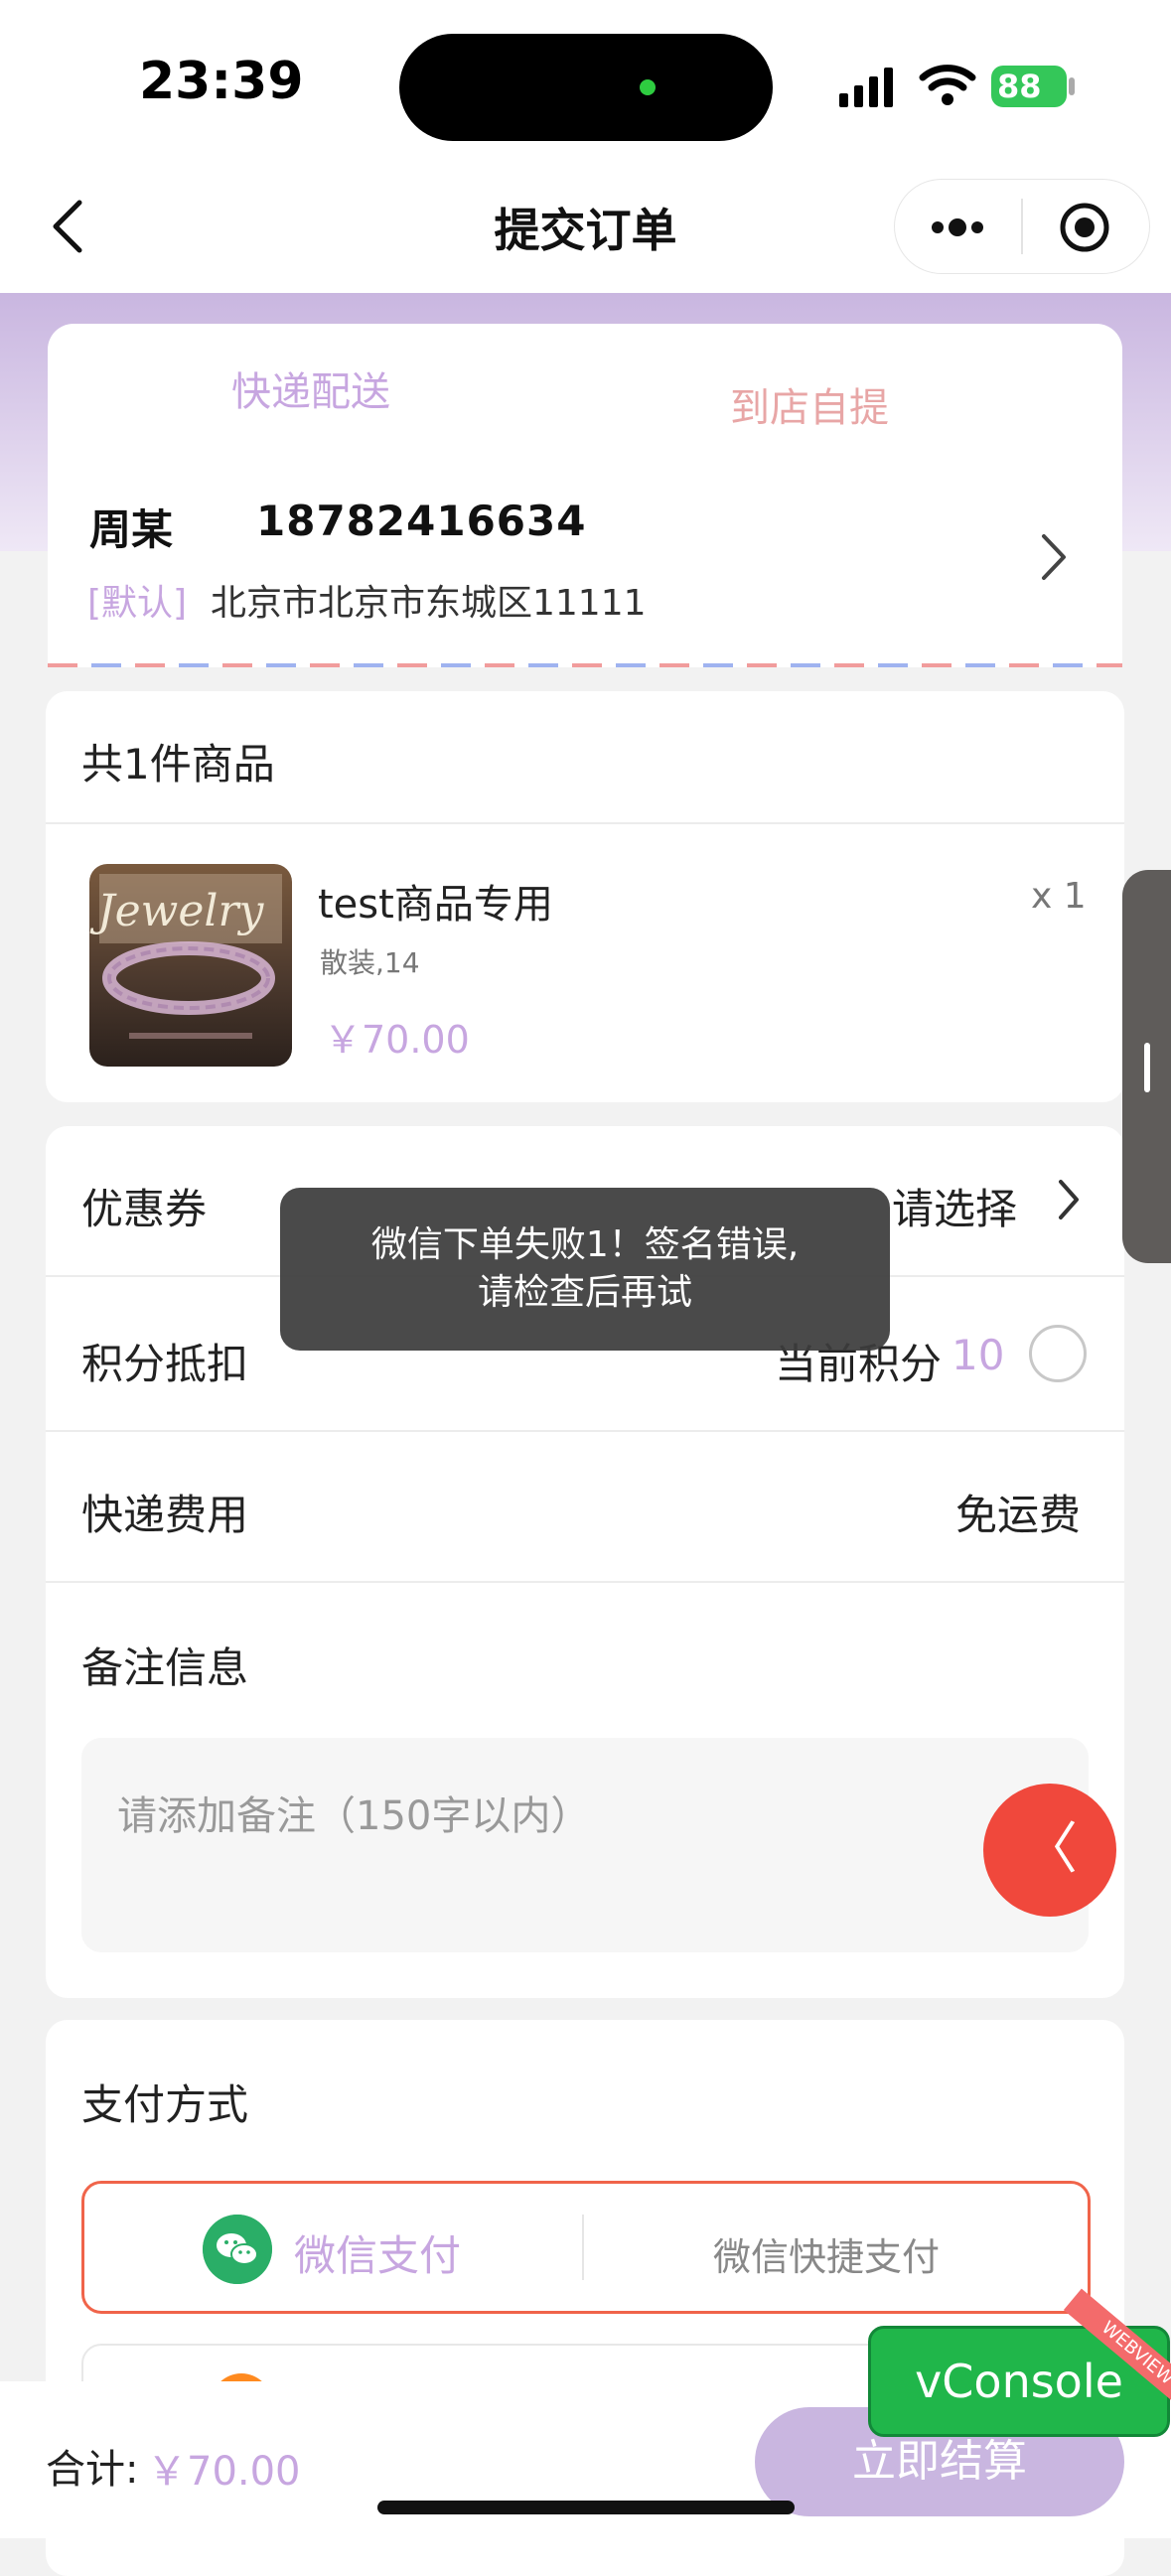 The width and height of the screenshot is (1171, 2576). Describe the element at coordinates (1147, 1068) in the screenshot. I see `drag-grip-icon` at that location.